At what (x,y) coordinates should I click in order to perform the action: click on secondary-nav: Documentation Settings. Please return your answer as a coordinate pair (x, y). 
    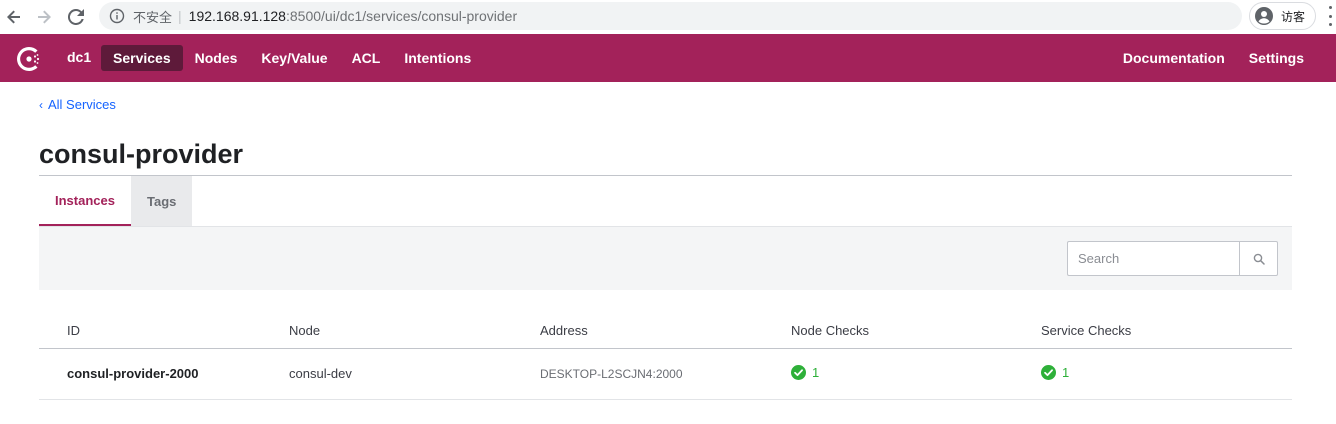
    Looking at the image, I should click on (1213, 58).